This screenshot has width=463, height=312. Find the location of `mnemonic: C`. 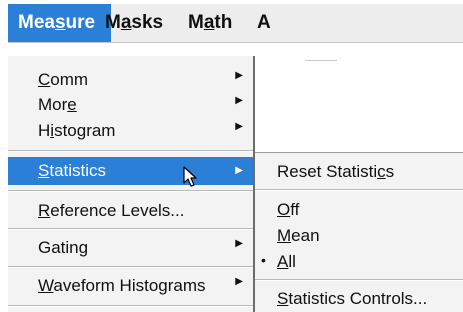

mnemonic: C is located at coordinates (44, 79).